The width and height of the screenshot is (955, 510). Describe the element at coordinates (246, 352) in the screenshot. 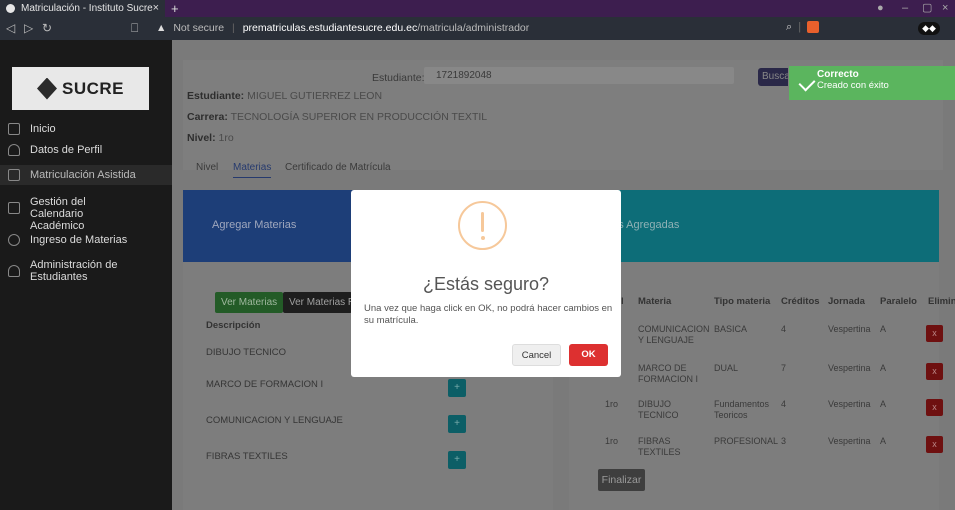

I see `subject-item: DIBUJO TECNICO` at that location.